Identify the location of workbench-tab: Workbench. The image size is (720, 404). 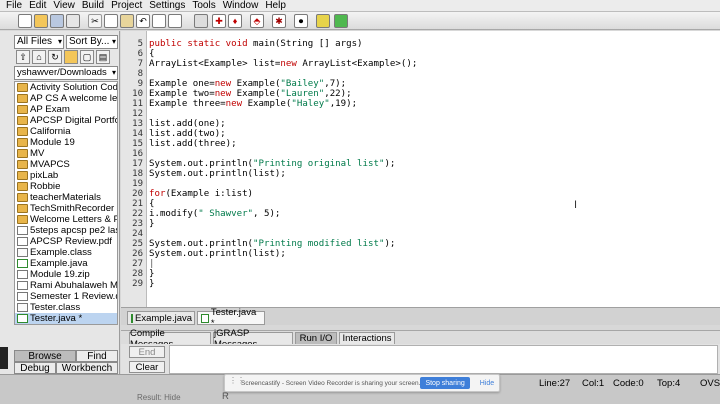
(87, 368).